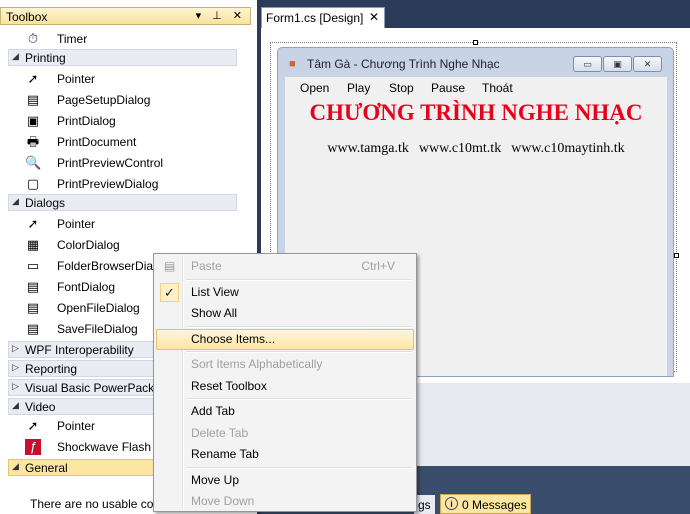 The image size is (690, 514). I want to click on flash-icon: ƒ, so click(33, 447).